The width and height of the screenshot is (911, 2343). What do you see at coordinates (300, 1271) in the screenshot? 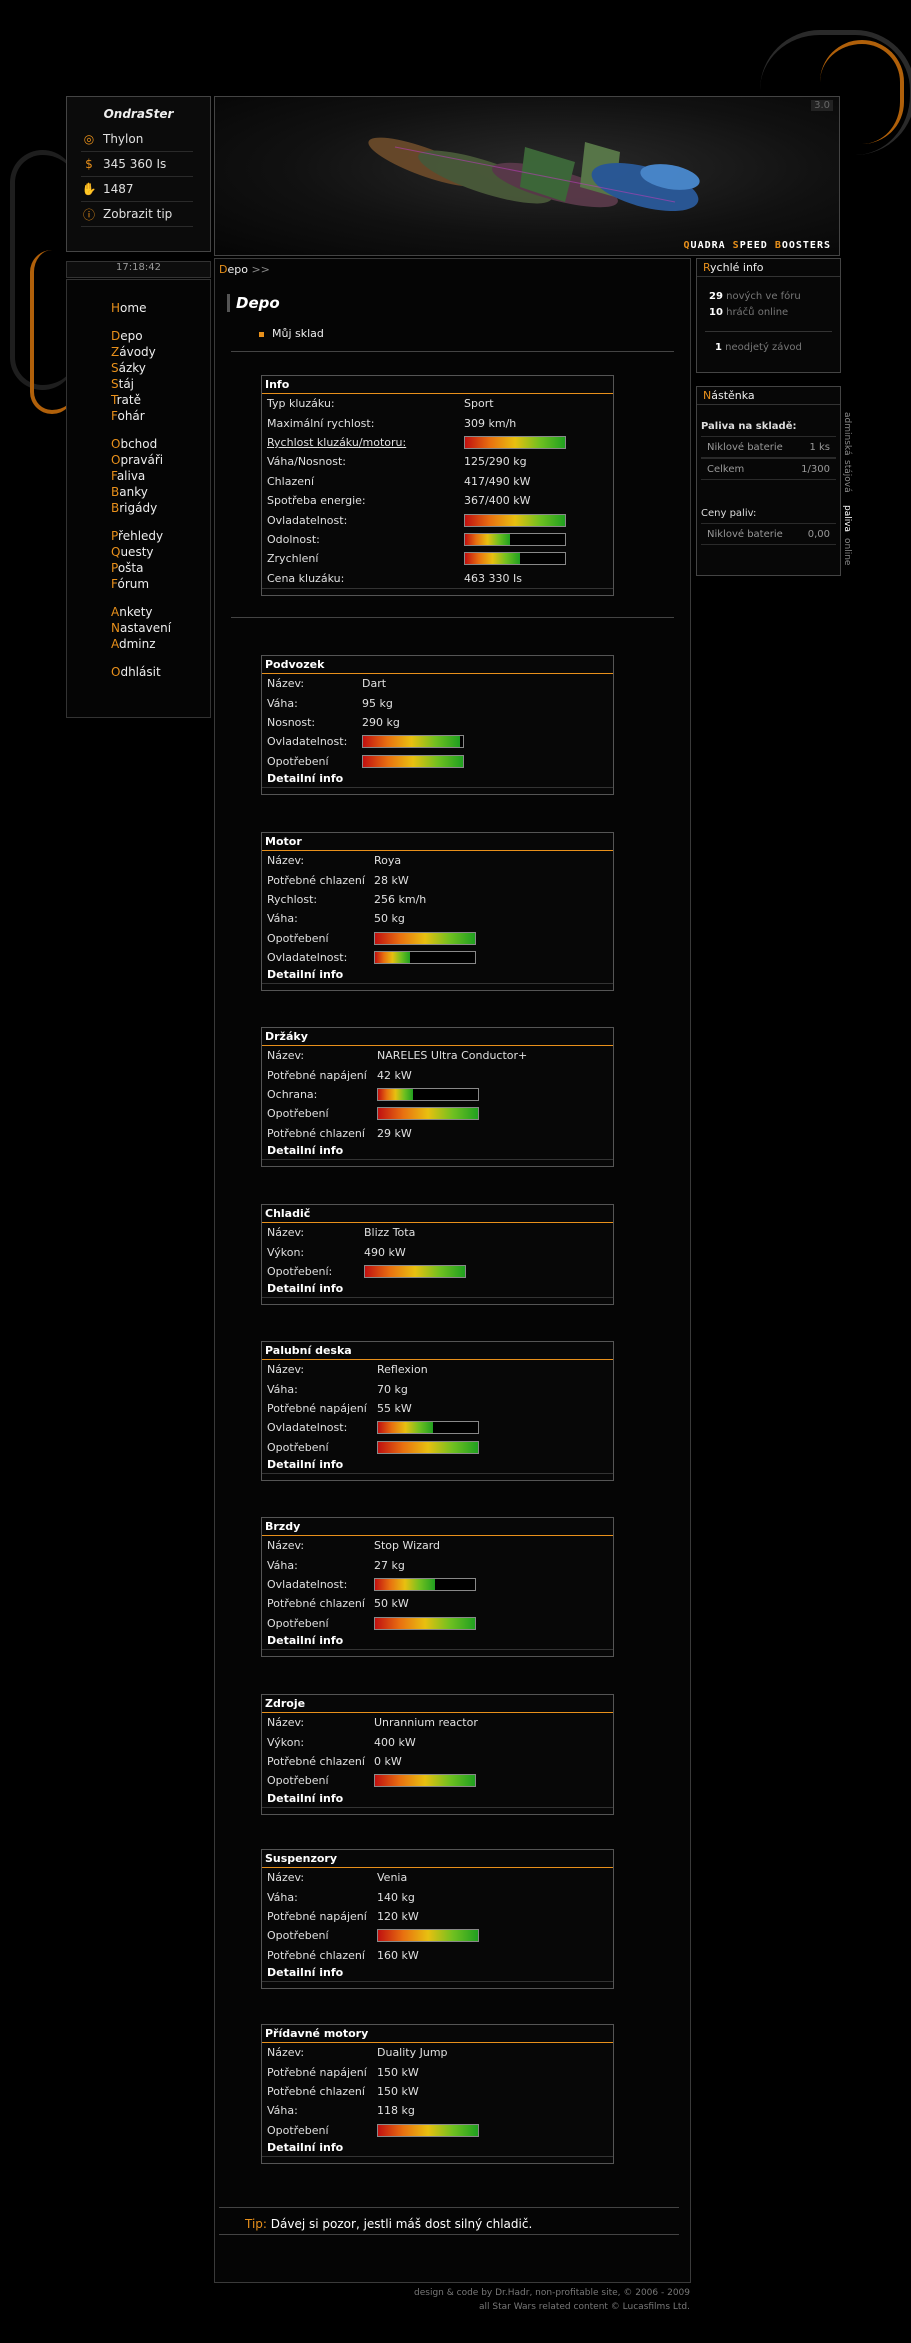
I see `row-label: Opotřebení:` at bounding box center [300, 1271].